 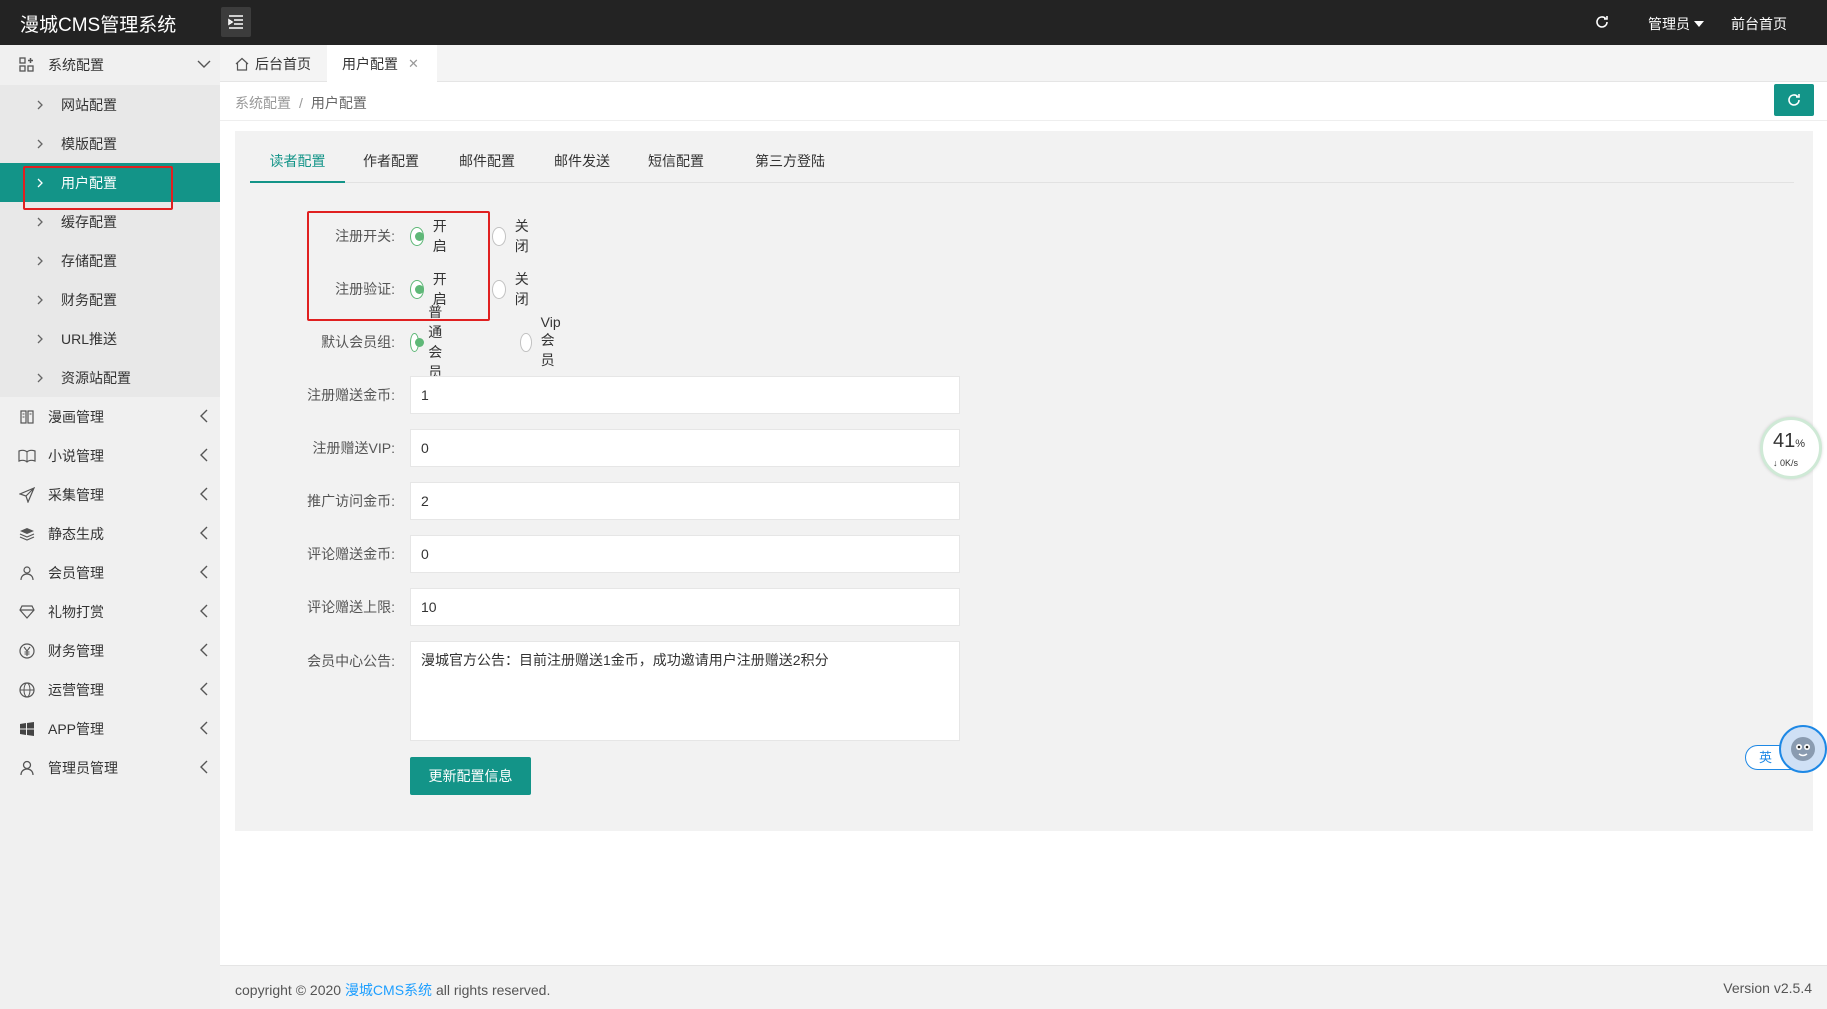 I want to click on radio-label: 普通会员, so click(x=435, y=342).